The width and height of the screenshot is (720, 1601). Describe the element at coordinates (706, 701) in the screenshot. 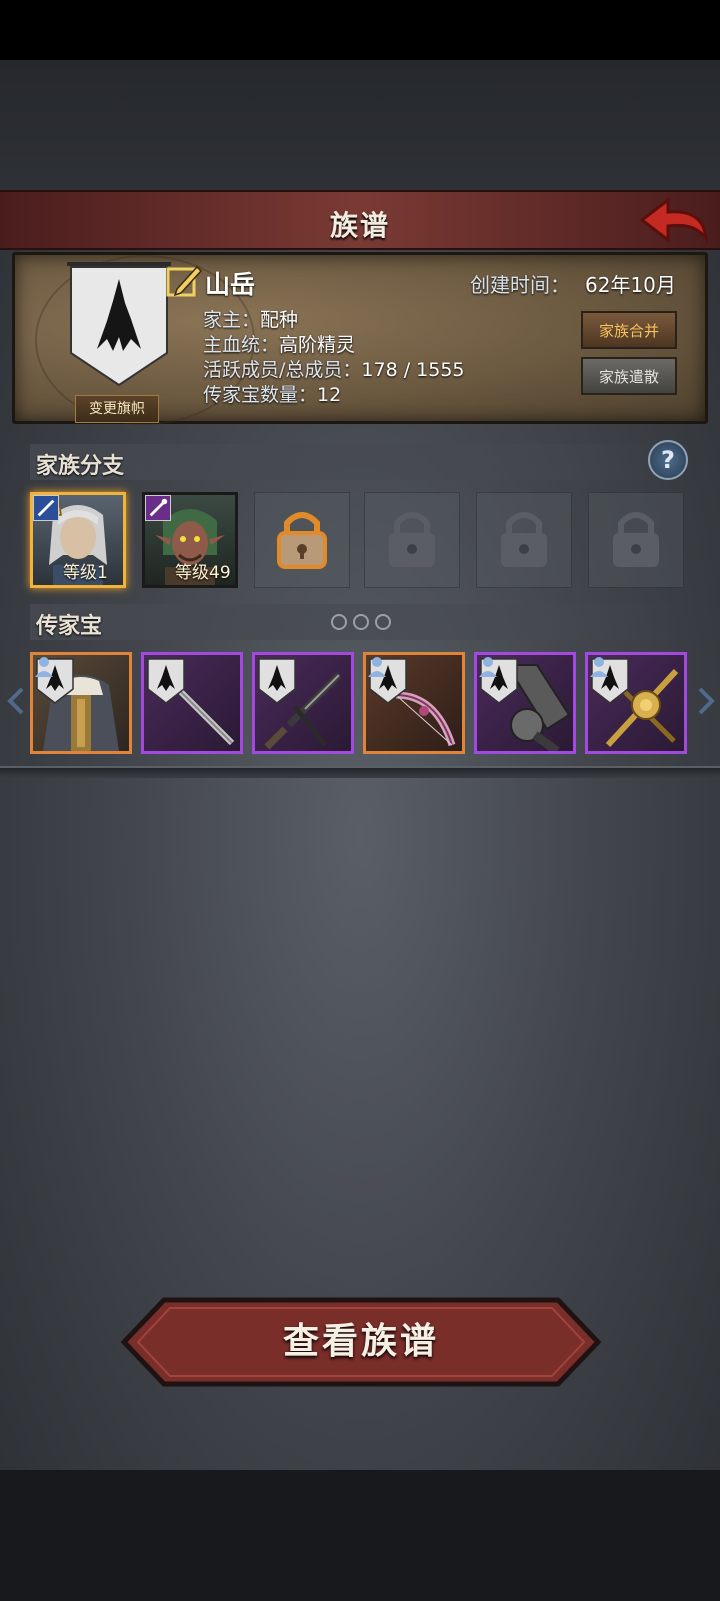

I see `arrow-right-icon` at that location.